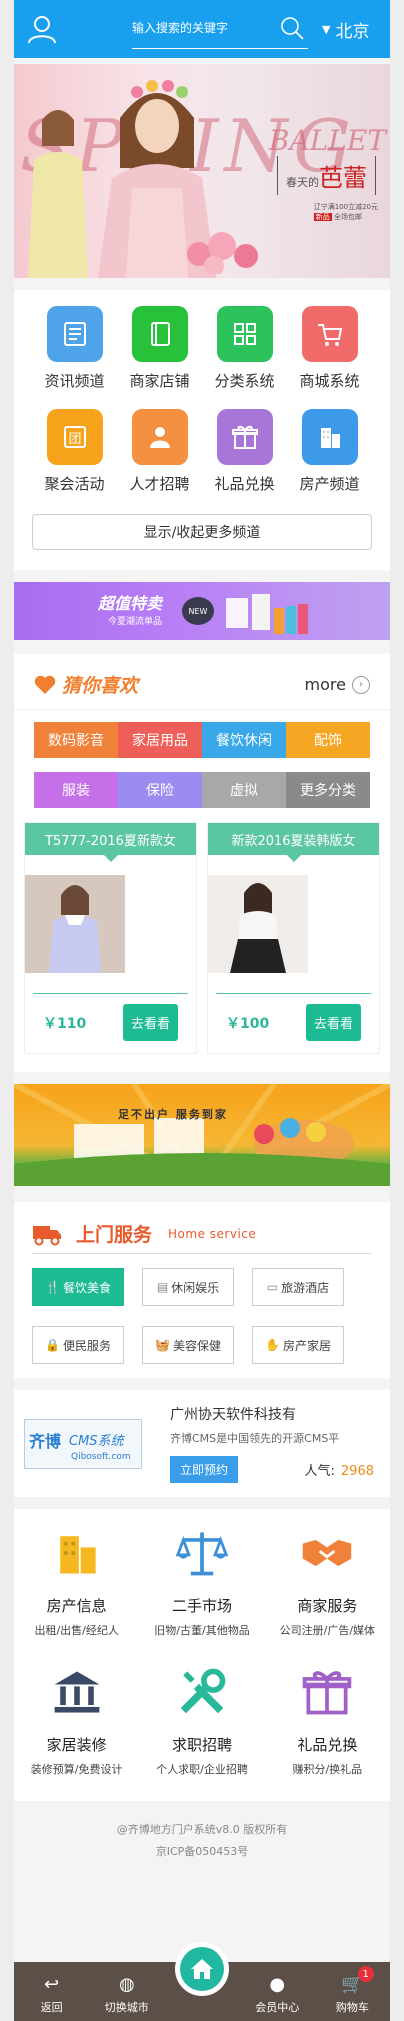  I want to click on card-icon: ▭, so click(272, 1287).